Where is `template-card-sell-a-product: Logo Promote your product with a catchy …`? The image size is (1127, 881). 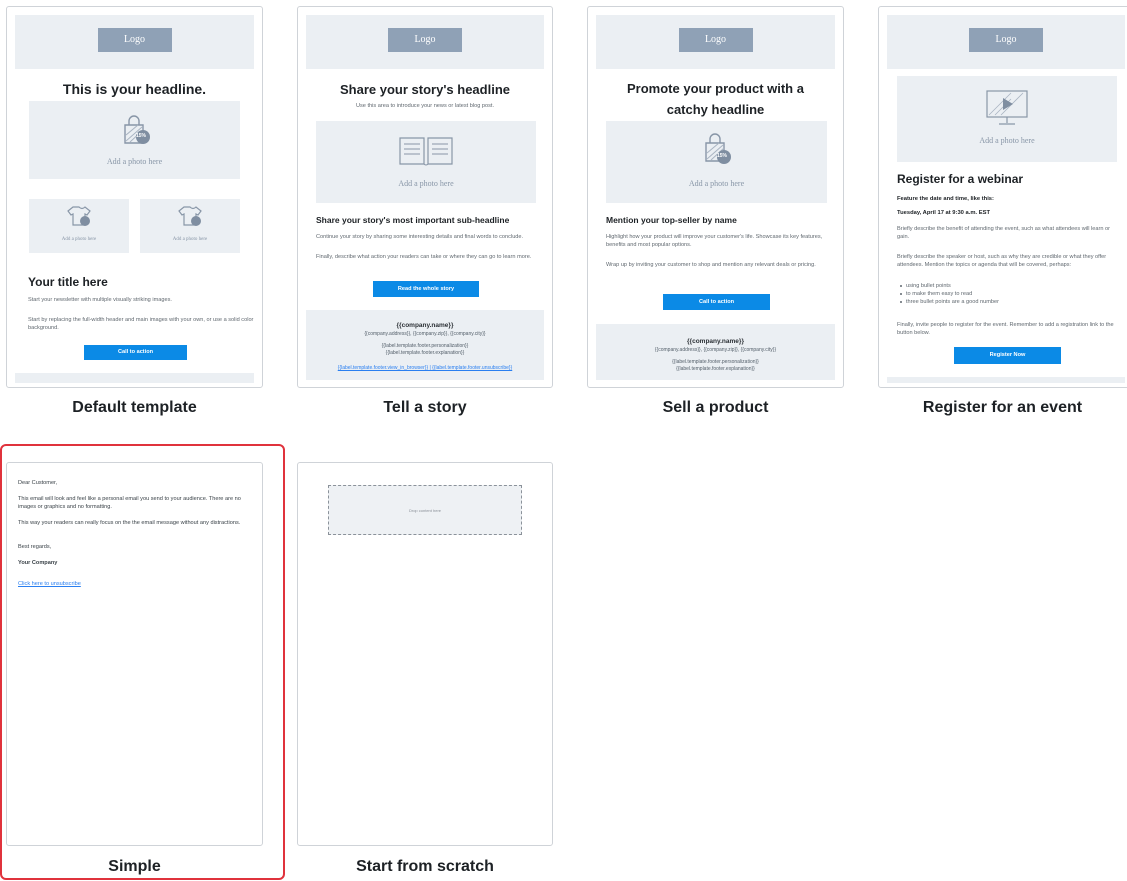
template-card-sell-a-product: Logo Promote your product with a catchy … is located at coordinates (715, 212).